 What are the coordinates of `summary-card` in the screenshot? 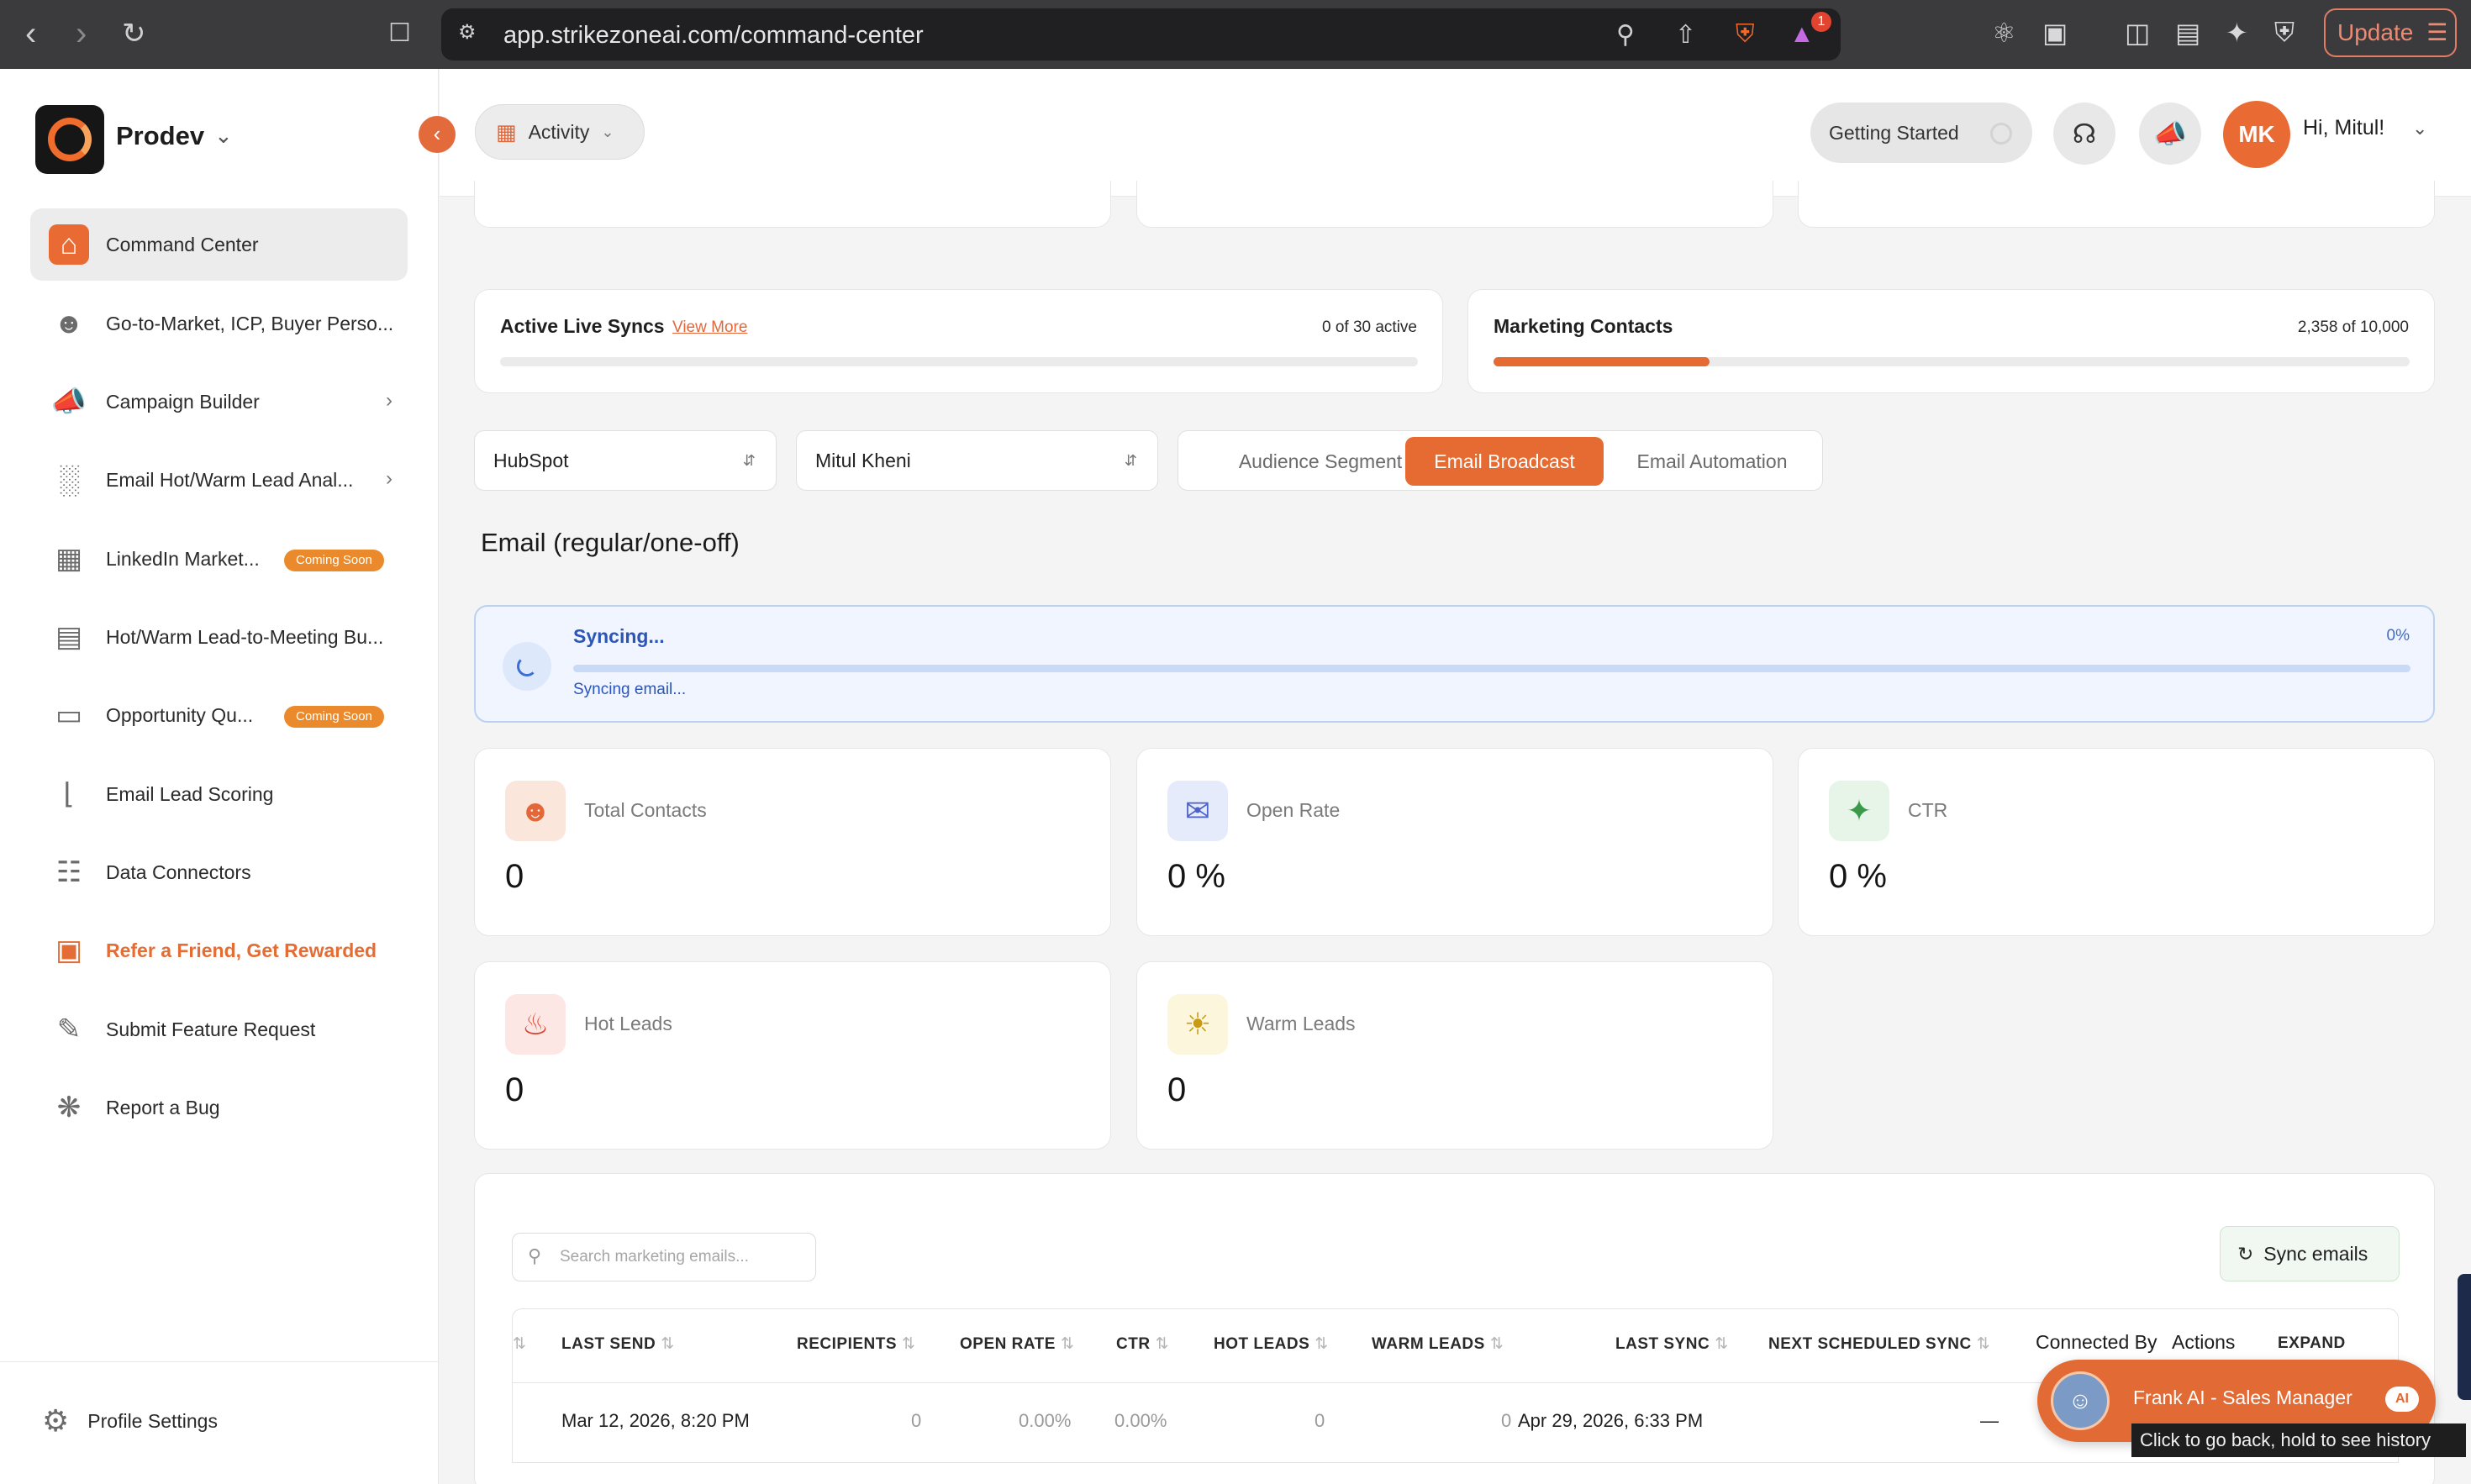 It's located at (1454, 204).